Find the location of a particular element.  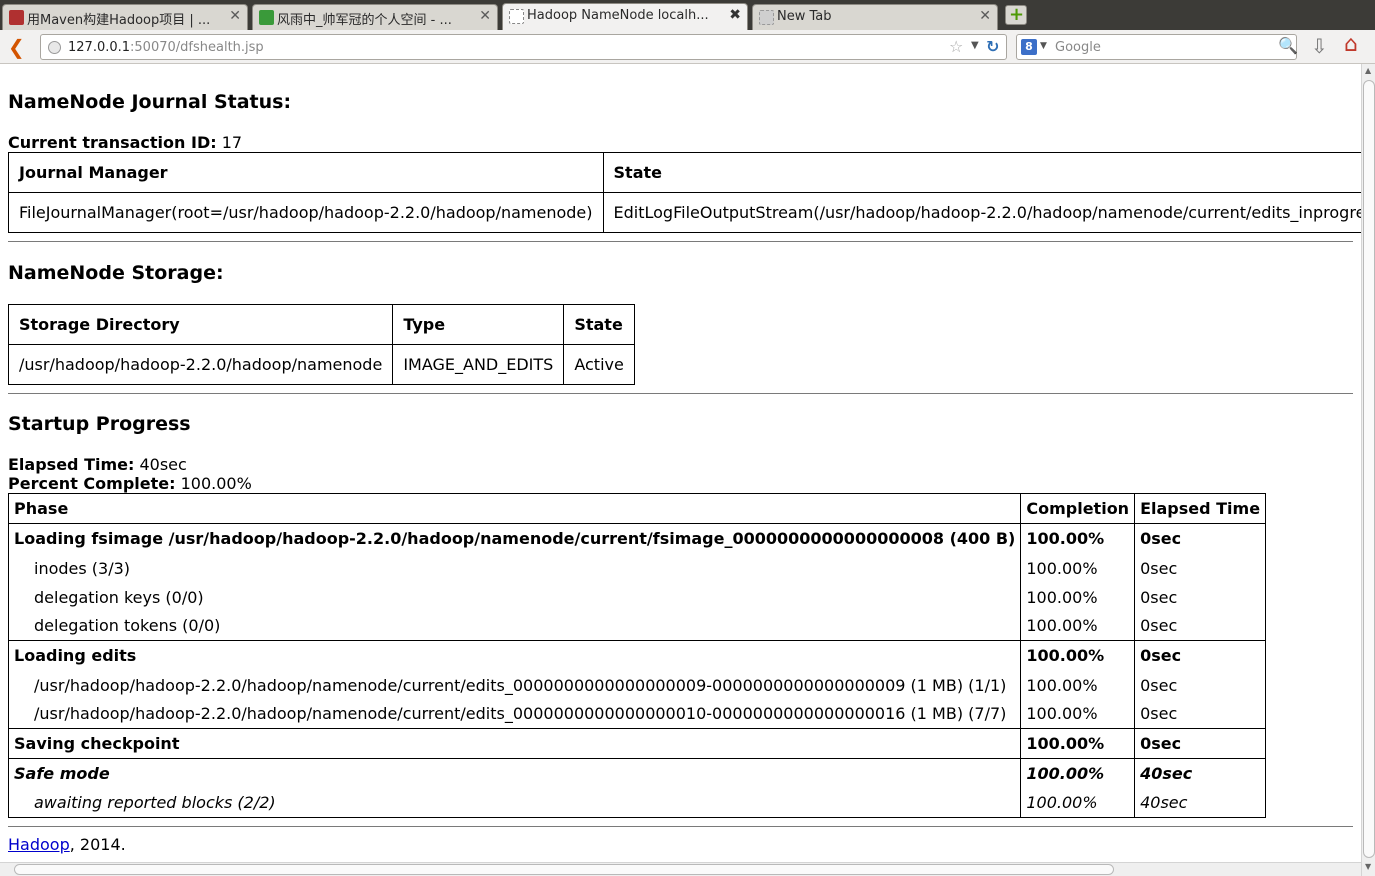

storage-type-cell: IMAGE_AND_EDITS is located at coordinates (478, 364).